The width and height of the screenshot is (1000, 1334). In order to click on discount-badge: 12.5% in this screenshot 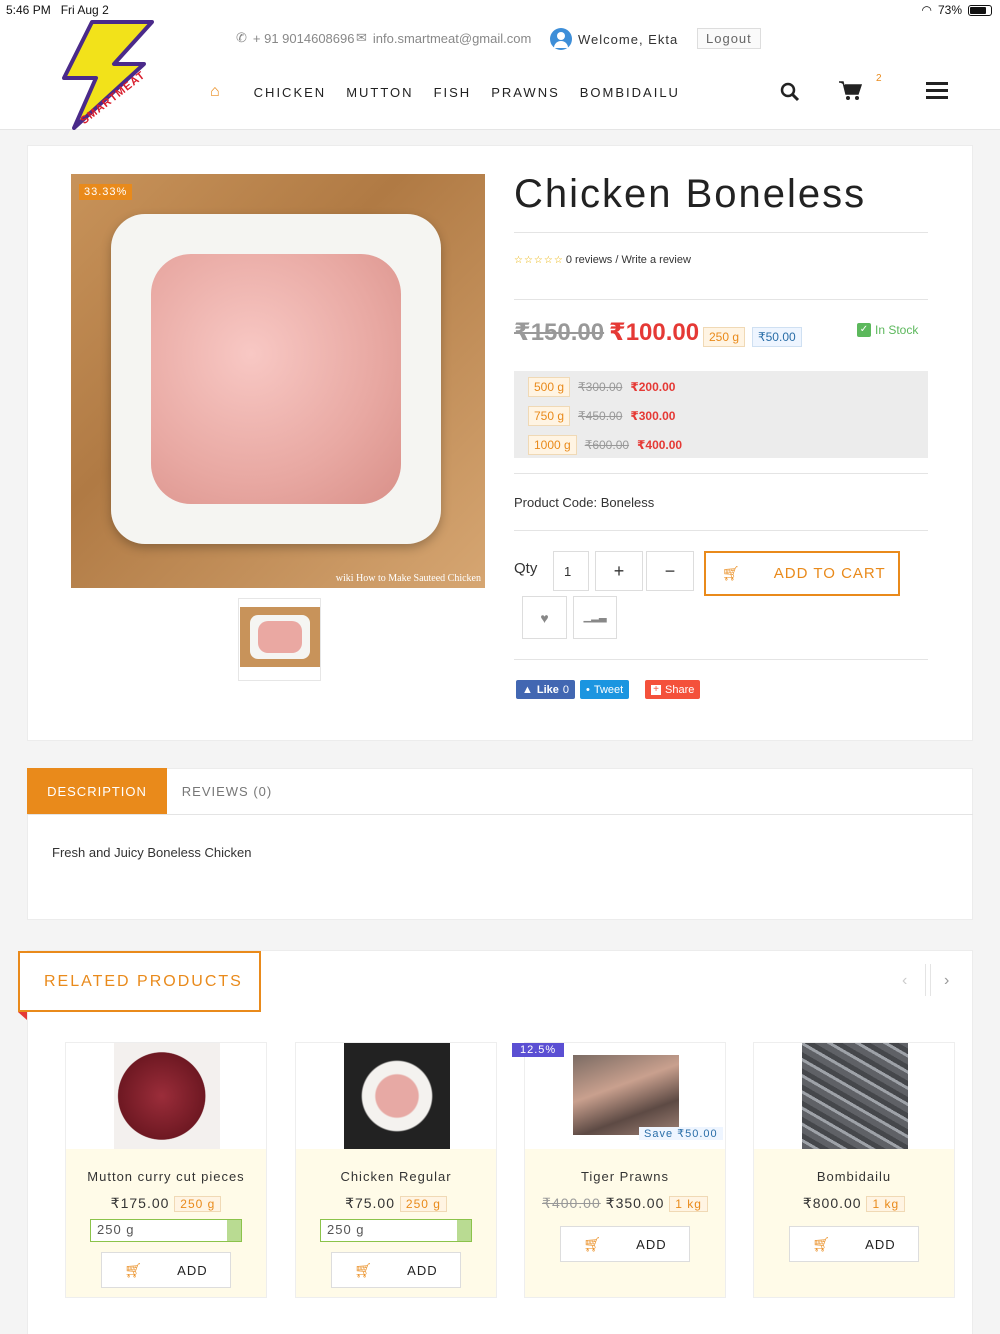, I will do `click(538, 1050)`.